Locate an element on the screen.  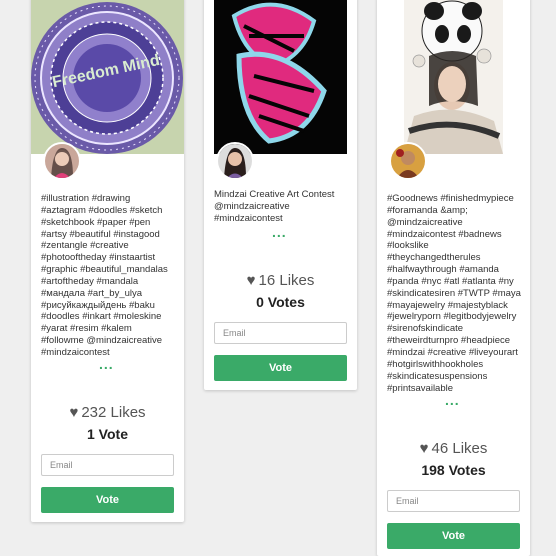
votes-count: 1 Vote is located at coordinates (107, 434).